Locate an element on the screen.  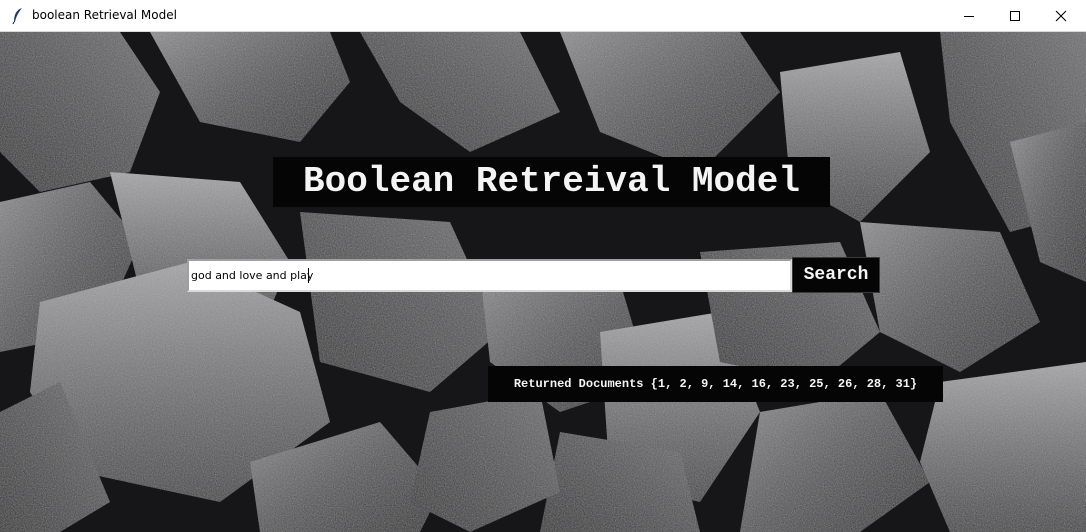
minimize-icon is located at coordinates (969, 16).